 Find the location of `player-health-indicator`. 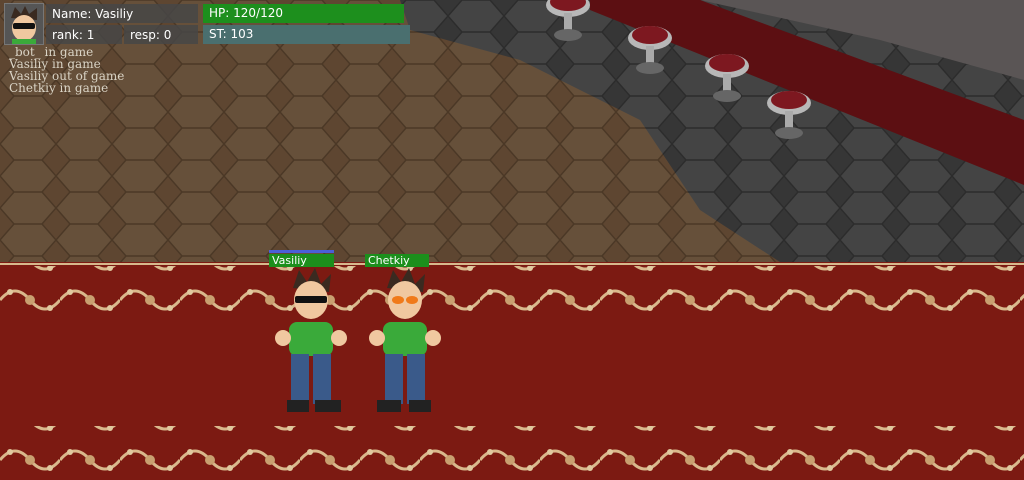

player-health-indicator is located at coordinates (301, 251).